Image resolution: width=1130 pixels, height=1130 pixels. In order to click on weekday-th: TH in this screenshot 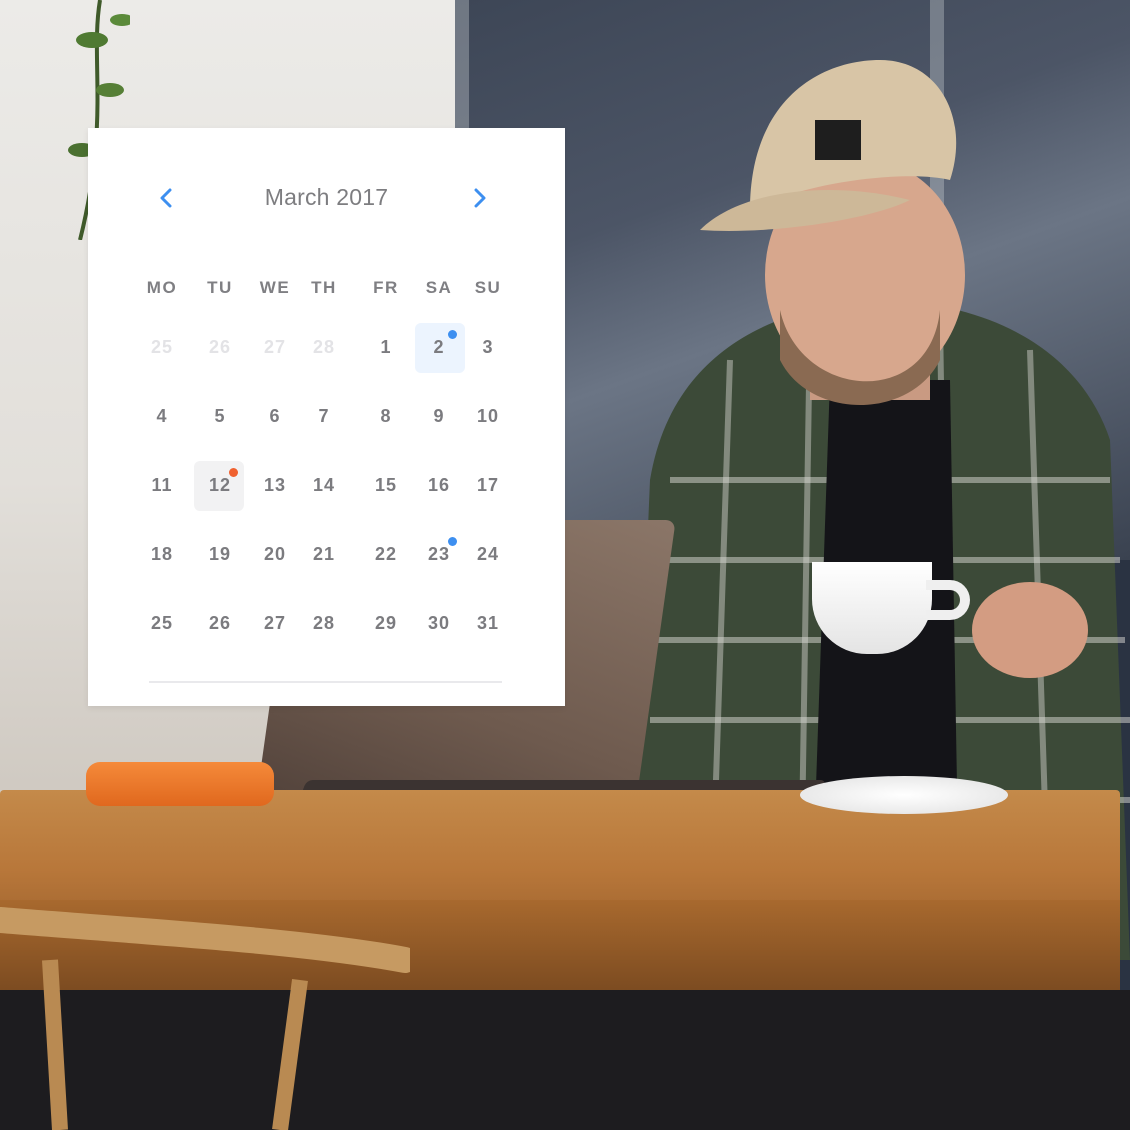, I will do `click(324, 287)`.